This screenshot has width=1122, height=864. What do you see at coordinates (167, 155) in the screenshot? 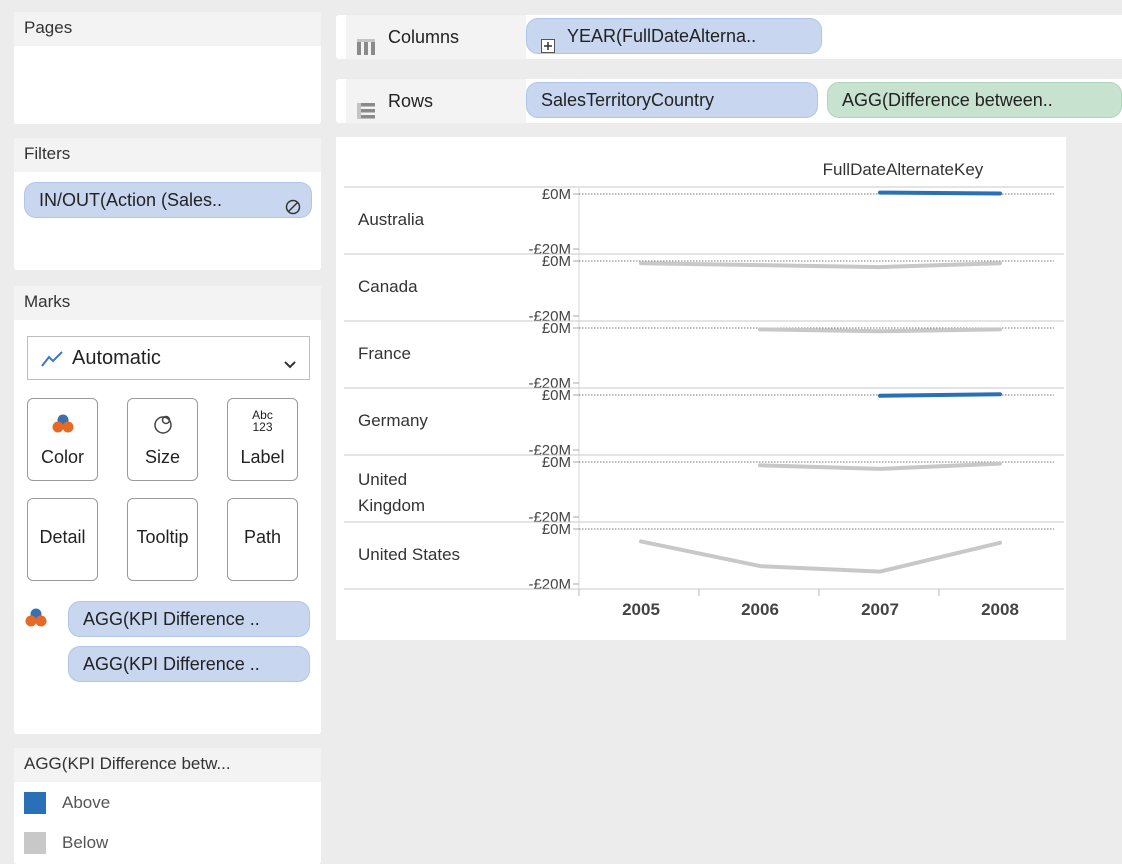
I see `filters-title: Filters` at bounding box center [167, 155].